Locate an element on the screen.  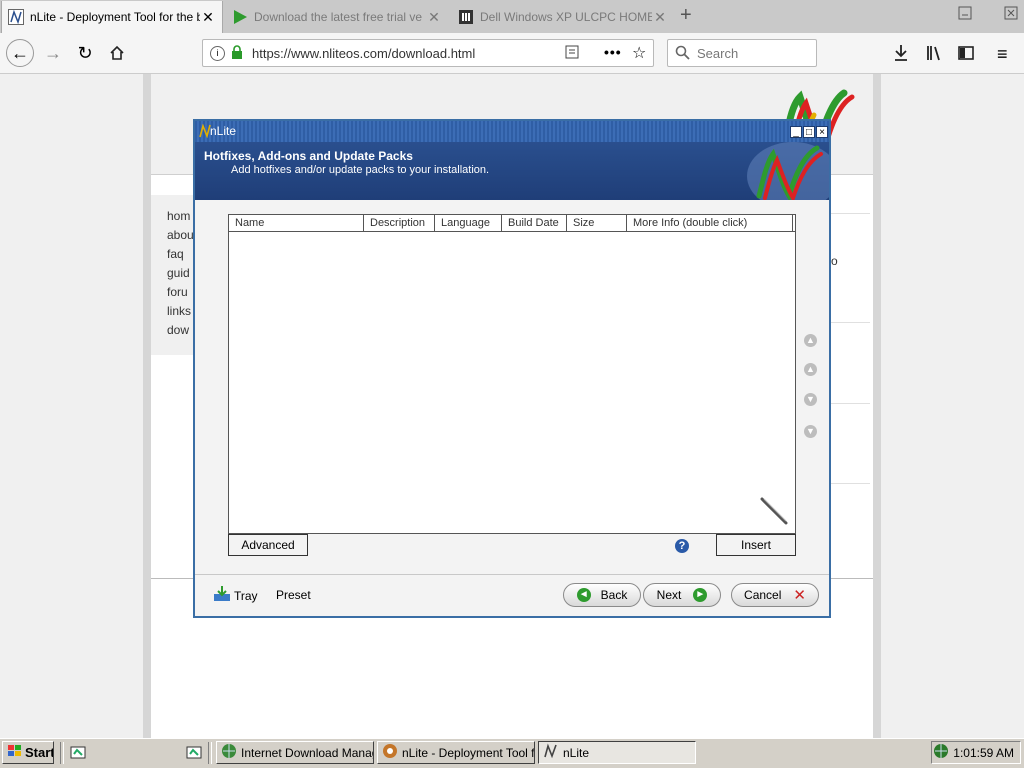
column-header-description: Description is located at coordinates (399, 223).